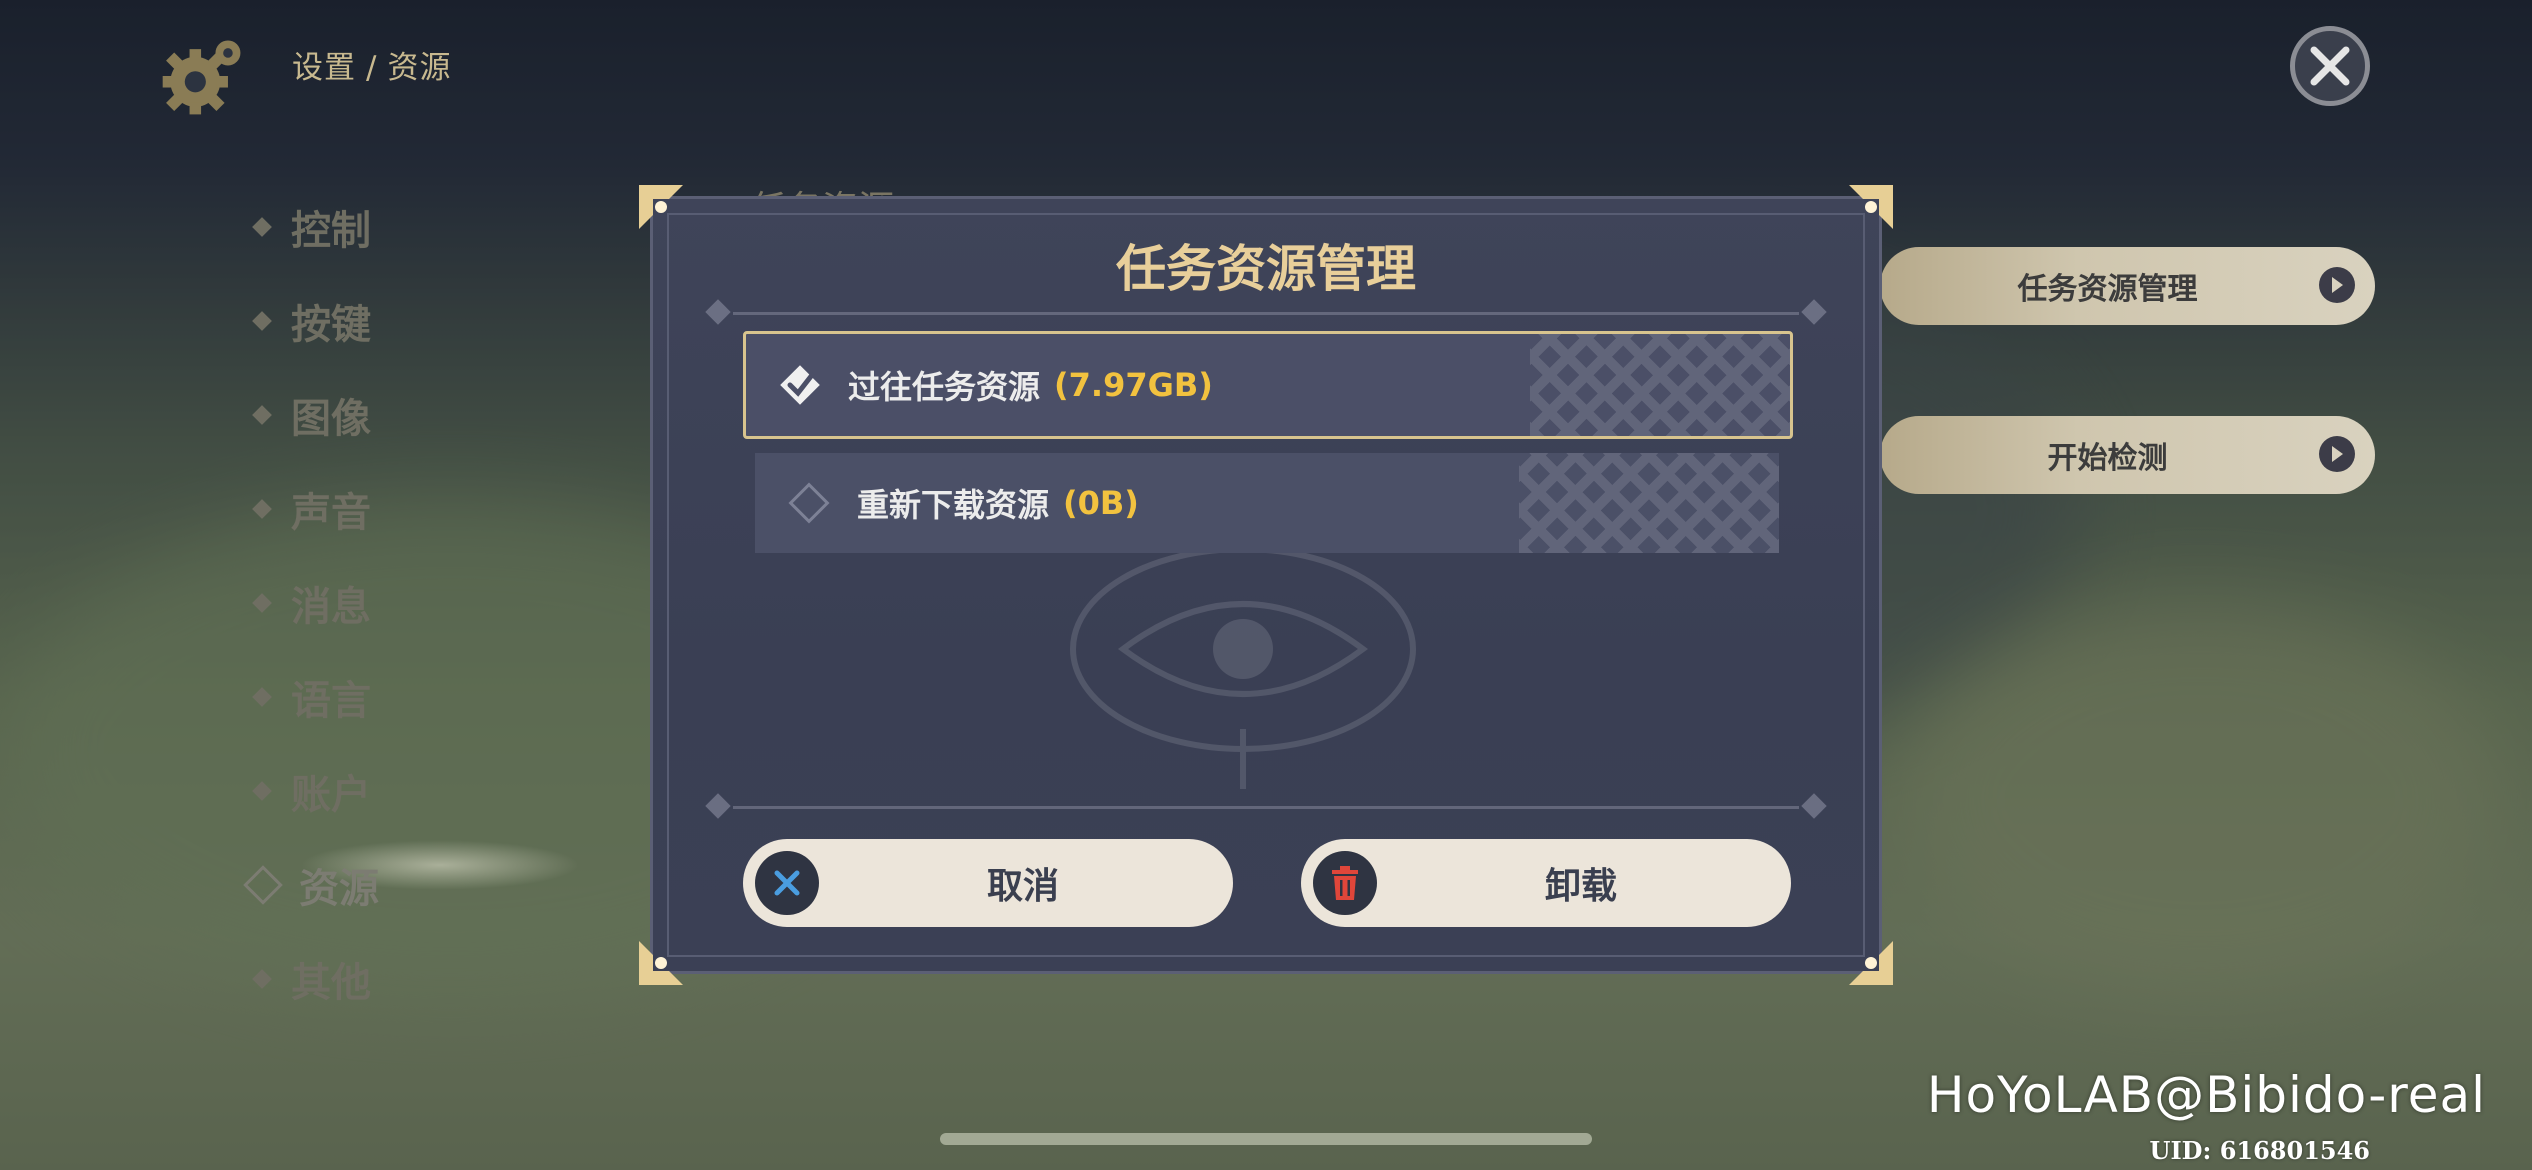 The height and width of the screenshot is (1170, 2532). I want to click on sidebar-item-label: 控制, so click(331, 231).